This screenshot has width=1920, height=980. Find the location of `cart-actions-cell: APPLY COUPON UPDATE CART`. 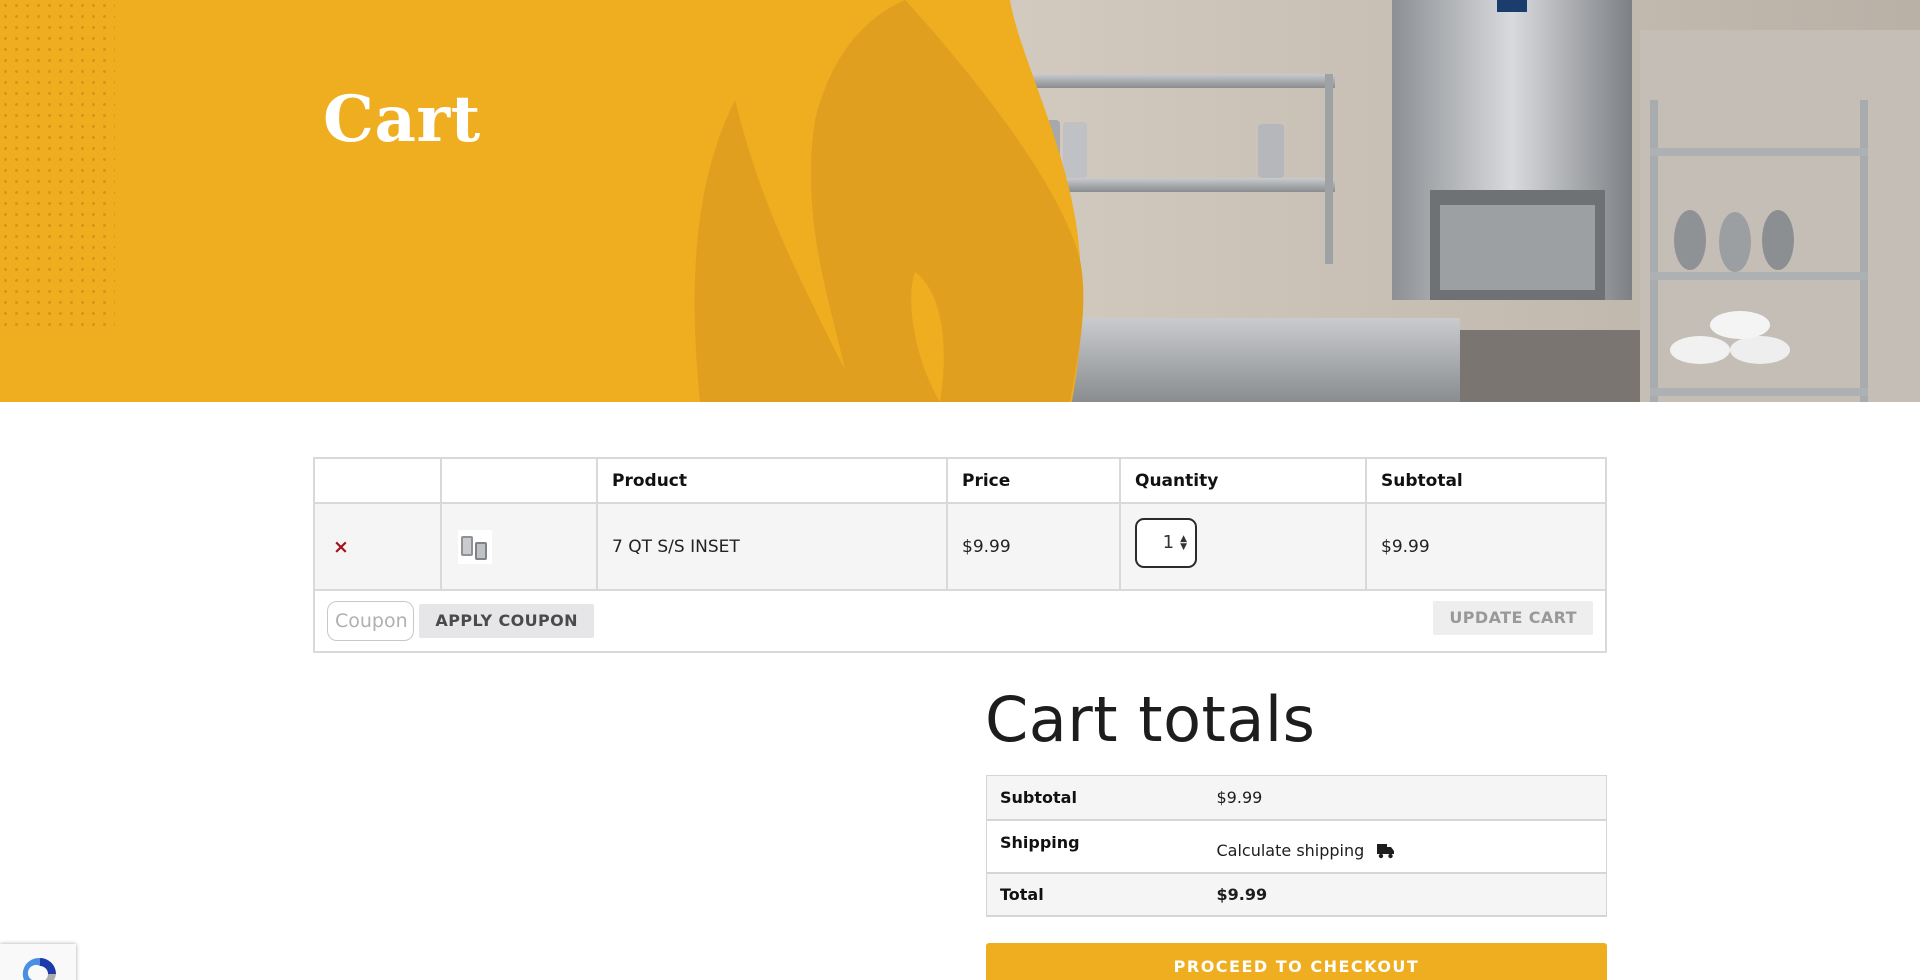

cart-actions-cell: APPLY COUPON UPDATE CART is located at coordinates (960, 621).